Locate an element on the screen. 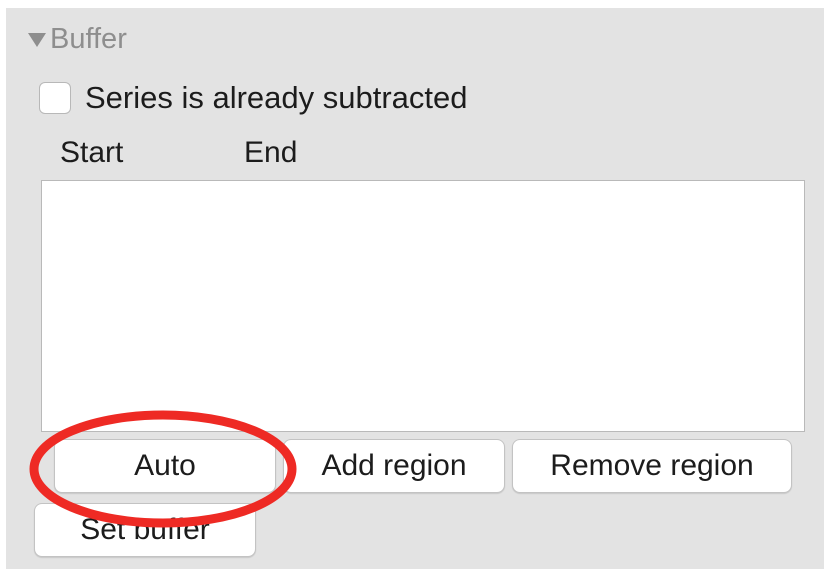  series-subtracted-label: Series is already subtracted is located at coordinates (276, 98).